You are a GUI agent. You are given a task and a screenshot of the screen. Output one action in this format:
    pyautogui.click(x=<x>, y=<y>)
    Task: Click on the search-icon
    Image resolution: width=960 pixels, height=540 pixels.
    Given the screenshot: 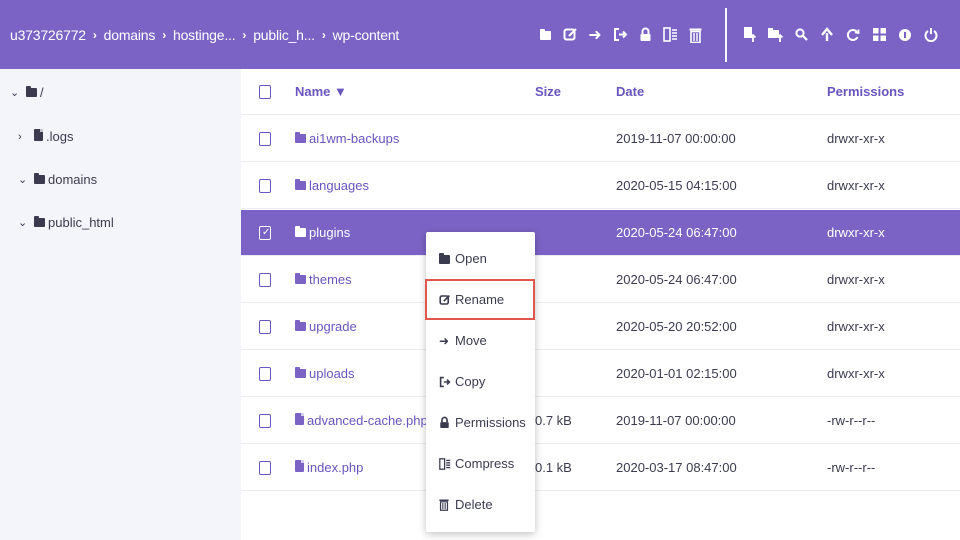 What is the action you would take?
    pyautogui.click(x=801, y=35)
    